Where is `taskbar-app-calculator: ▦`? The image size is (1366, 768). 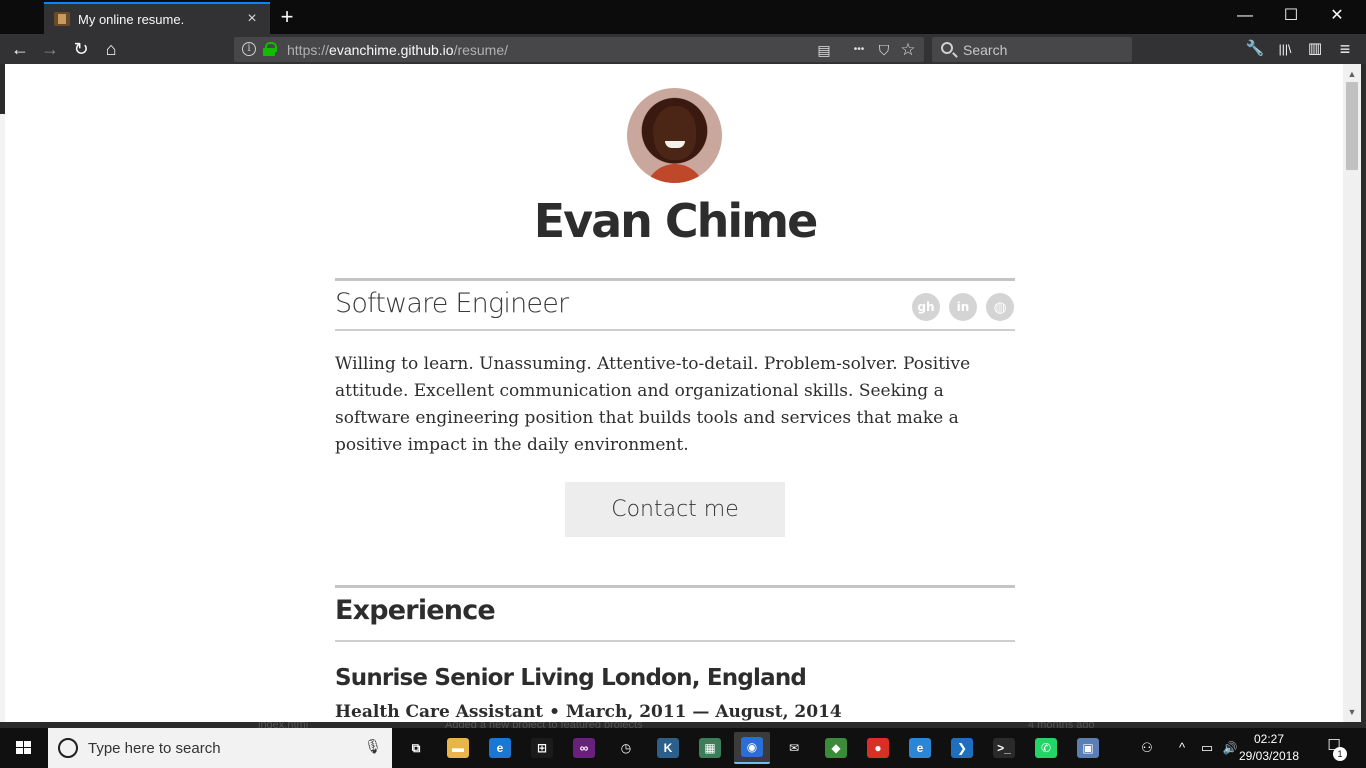
taskbar-app-calculator: ▦ is located at coordinates (710, 748).